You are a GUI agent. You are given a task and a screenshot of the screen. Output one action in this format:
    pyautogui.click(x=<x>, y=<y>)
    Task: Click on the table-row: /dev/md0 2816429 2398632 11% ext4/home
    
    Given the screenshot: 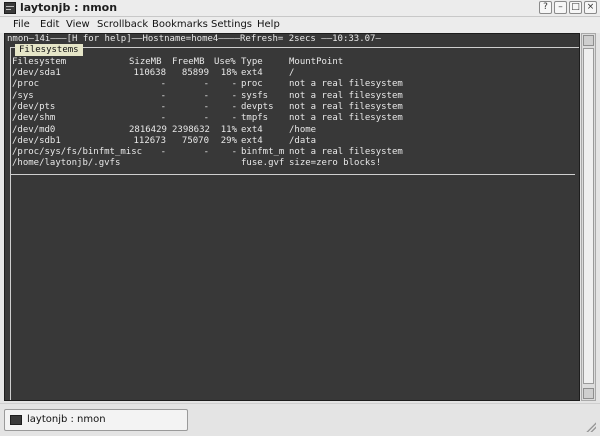 What is the action you would take?
    pyautogui.click(x=292, y=130)
    